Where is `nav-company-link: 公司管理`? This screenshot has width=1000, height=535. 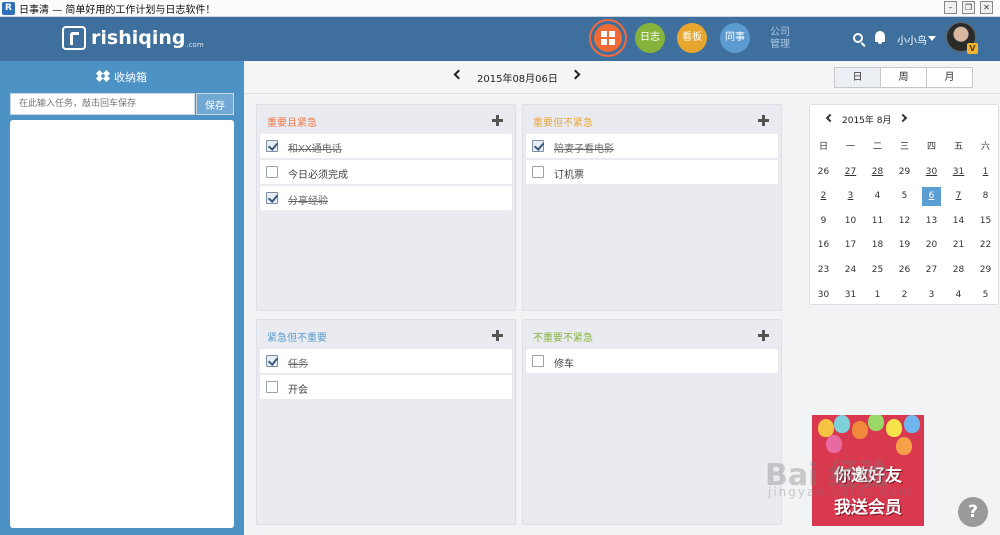
nav-company-link: 公司管理 is located at coordinates (782, 39).